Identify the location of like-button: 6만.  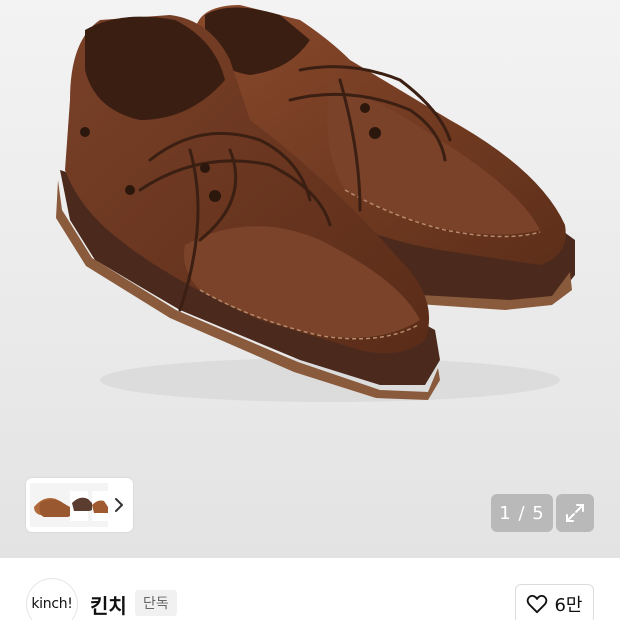
(554, 602).